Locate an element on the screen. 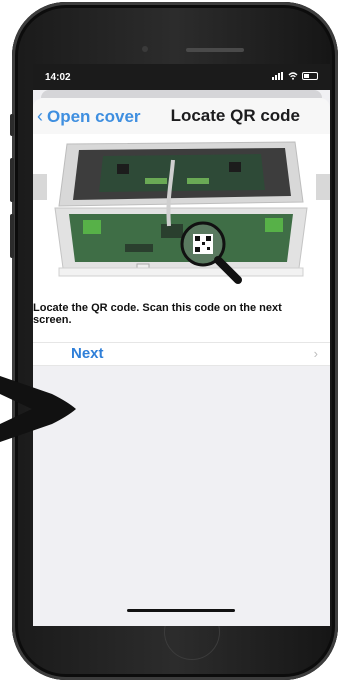  back-button: ‹ Open cover is located at coordinates (89, 116).